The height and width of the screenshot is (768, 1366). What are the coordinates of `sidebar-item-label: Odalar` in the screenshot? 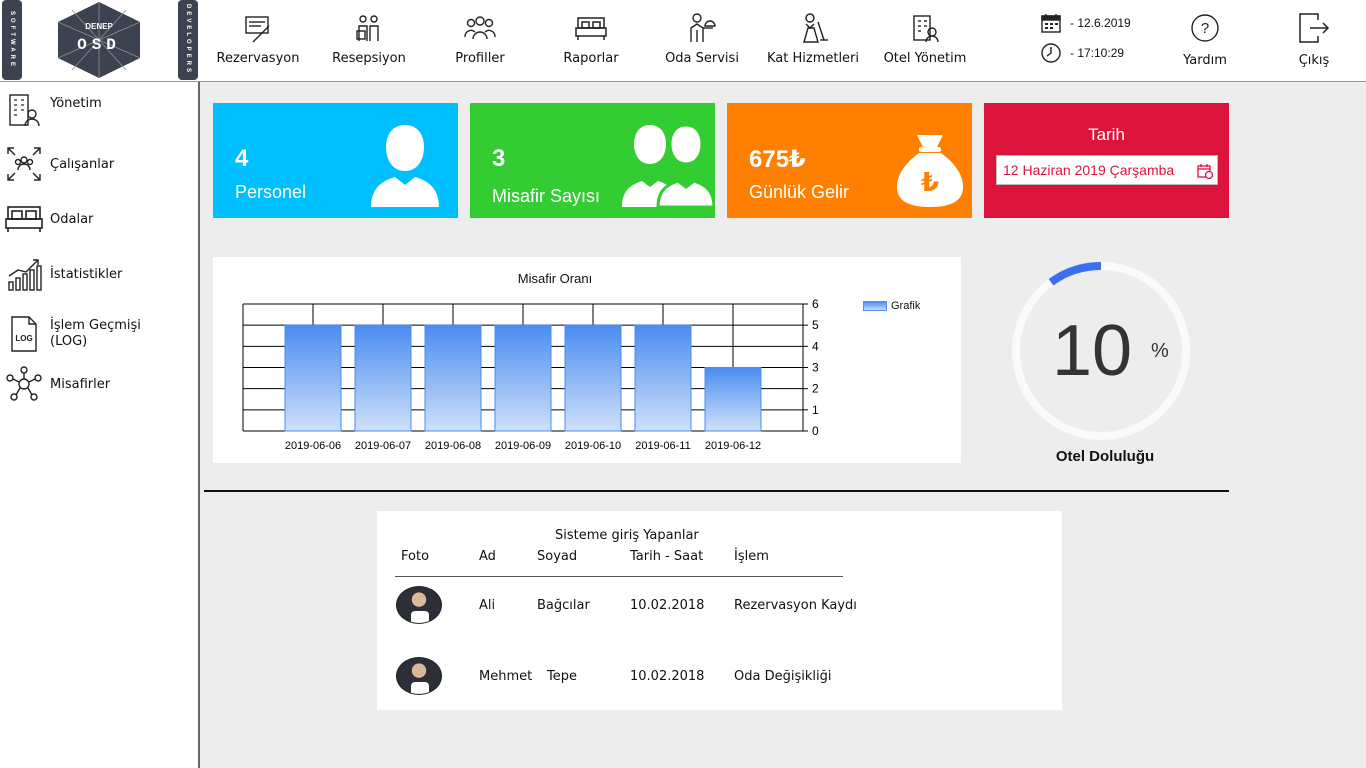 It's located at (72, 219).